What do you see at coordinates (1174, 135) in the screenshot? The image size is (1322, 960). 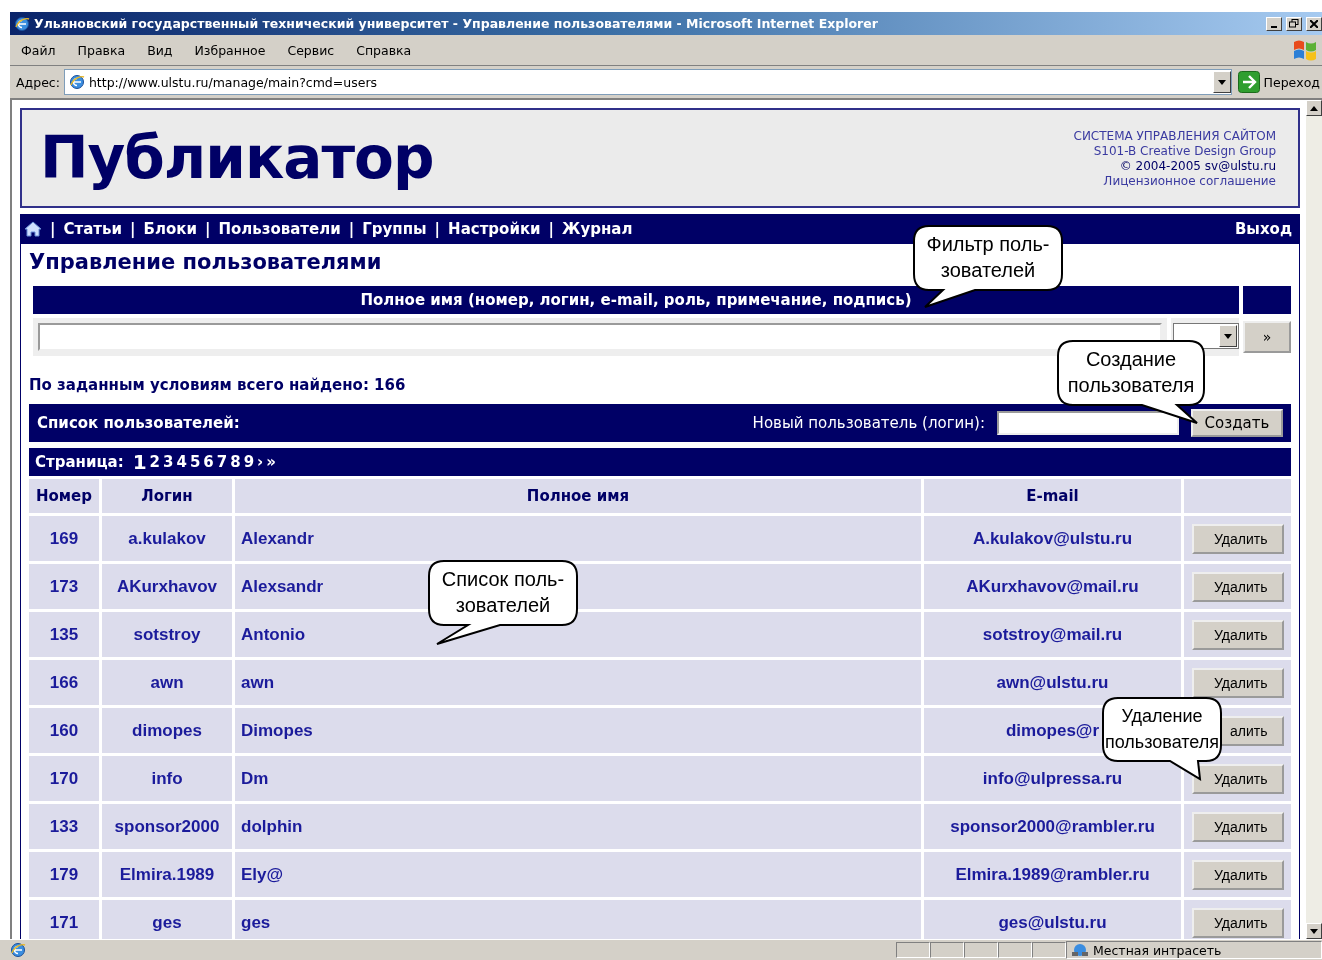 I see `header-info-text: СИСТЕМА УПРАВЛЕНИЯ САЙТОМ` at bounding box center [1174, 135].